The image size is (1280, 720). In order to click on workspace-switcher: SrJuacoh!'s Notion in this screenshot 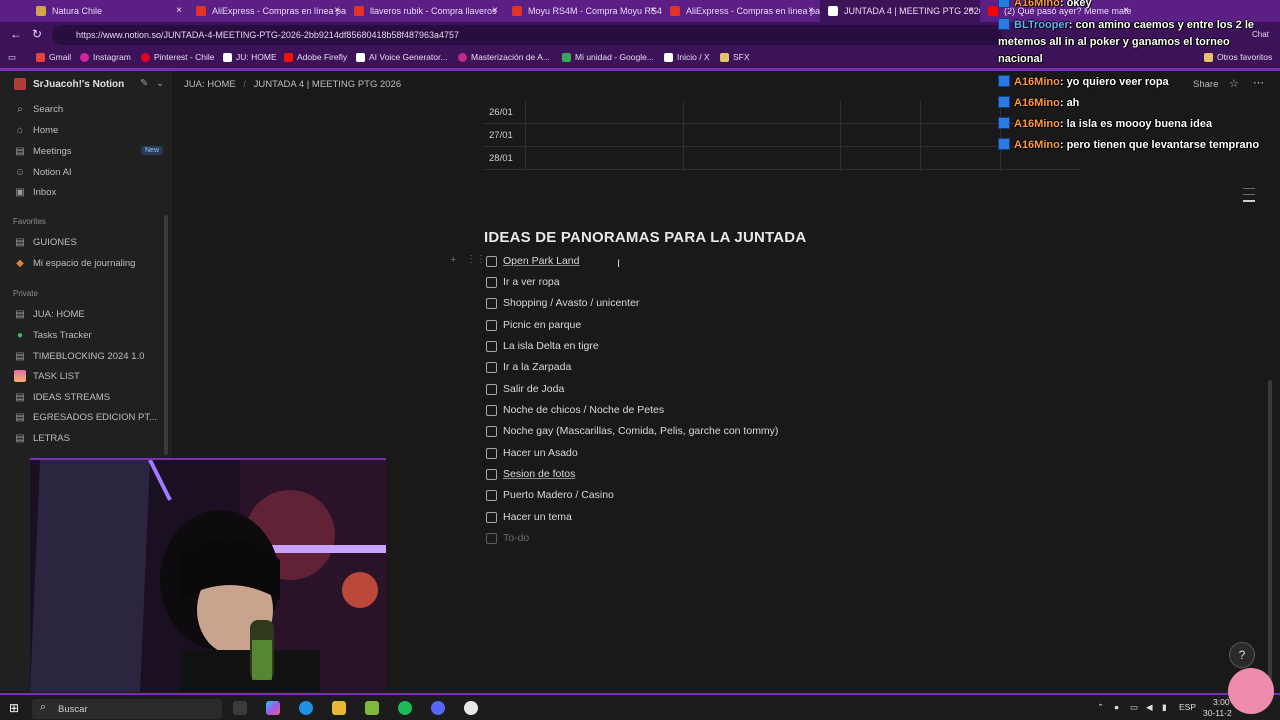, I will do `click(69, 84)`.